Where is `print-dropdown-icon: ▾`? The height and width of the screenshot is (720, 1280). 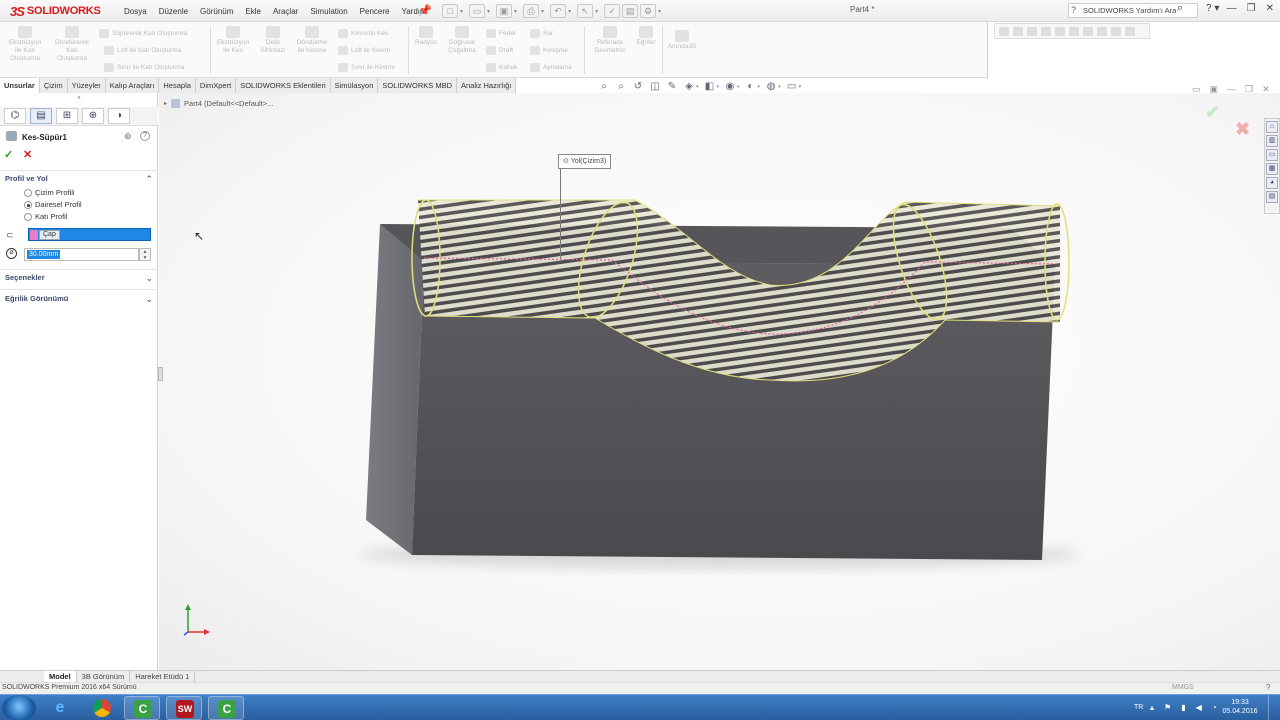
print-dropdown-icon: ▾ is located at coordinates (542, 11).